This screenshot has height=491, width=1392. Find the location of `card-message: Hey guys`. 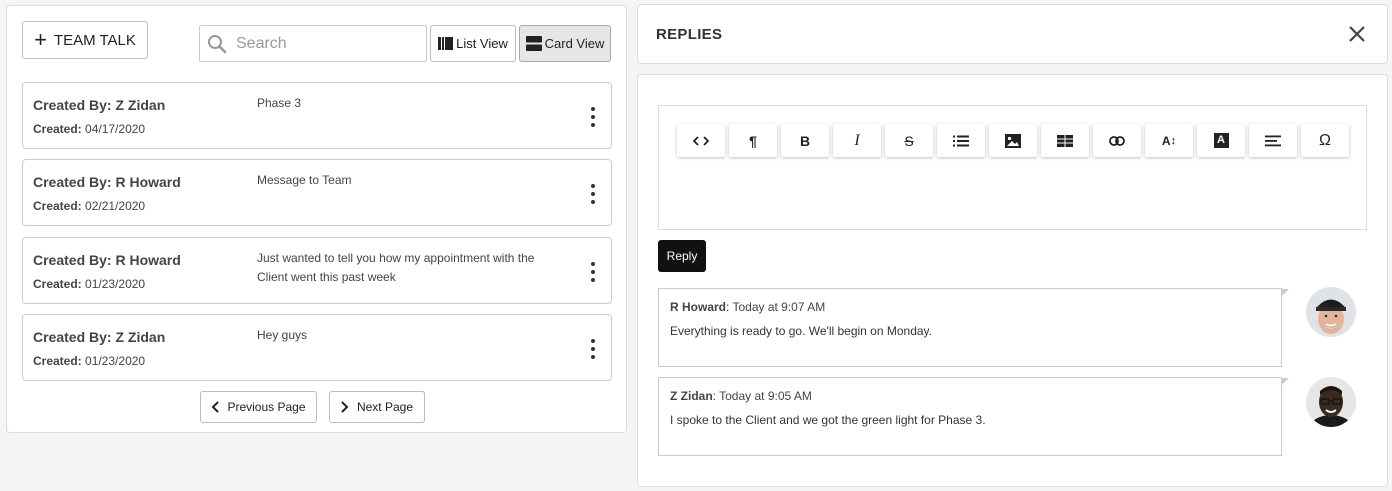

card-message: Hey guys is located at coordinates (282, 335).